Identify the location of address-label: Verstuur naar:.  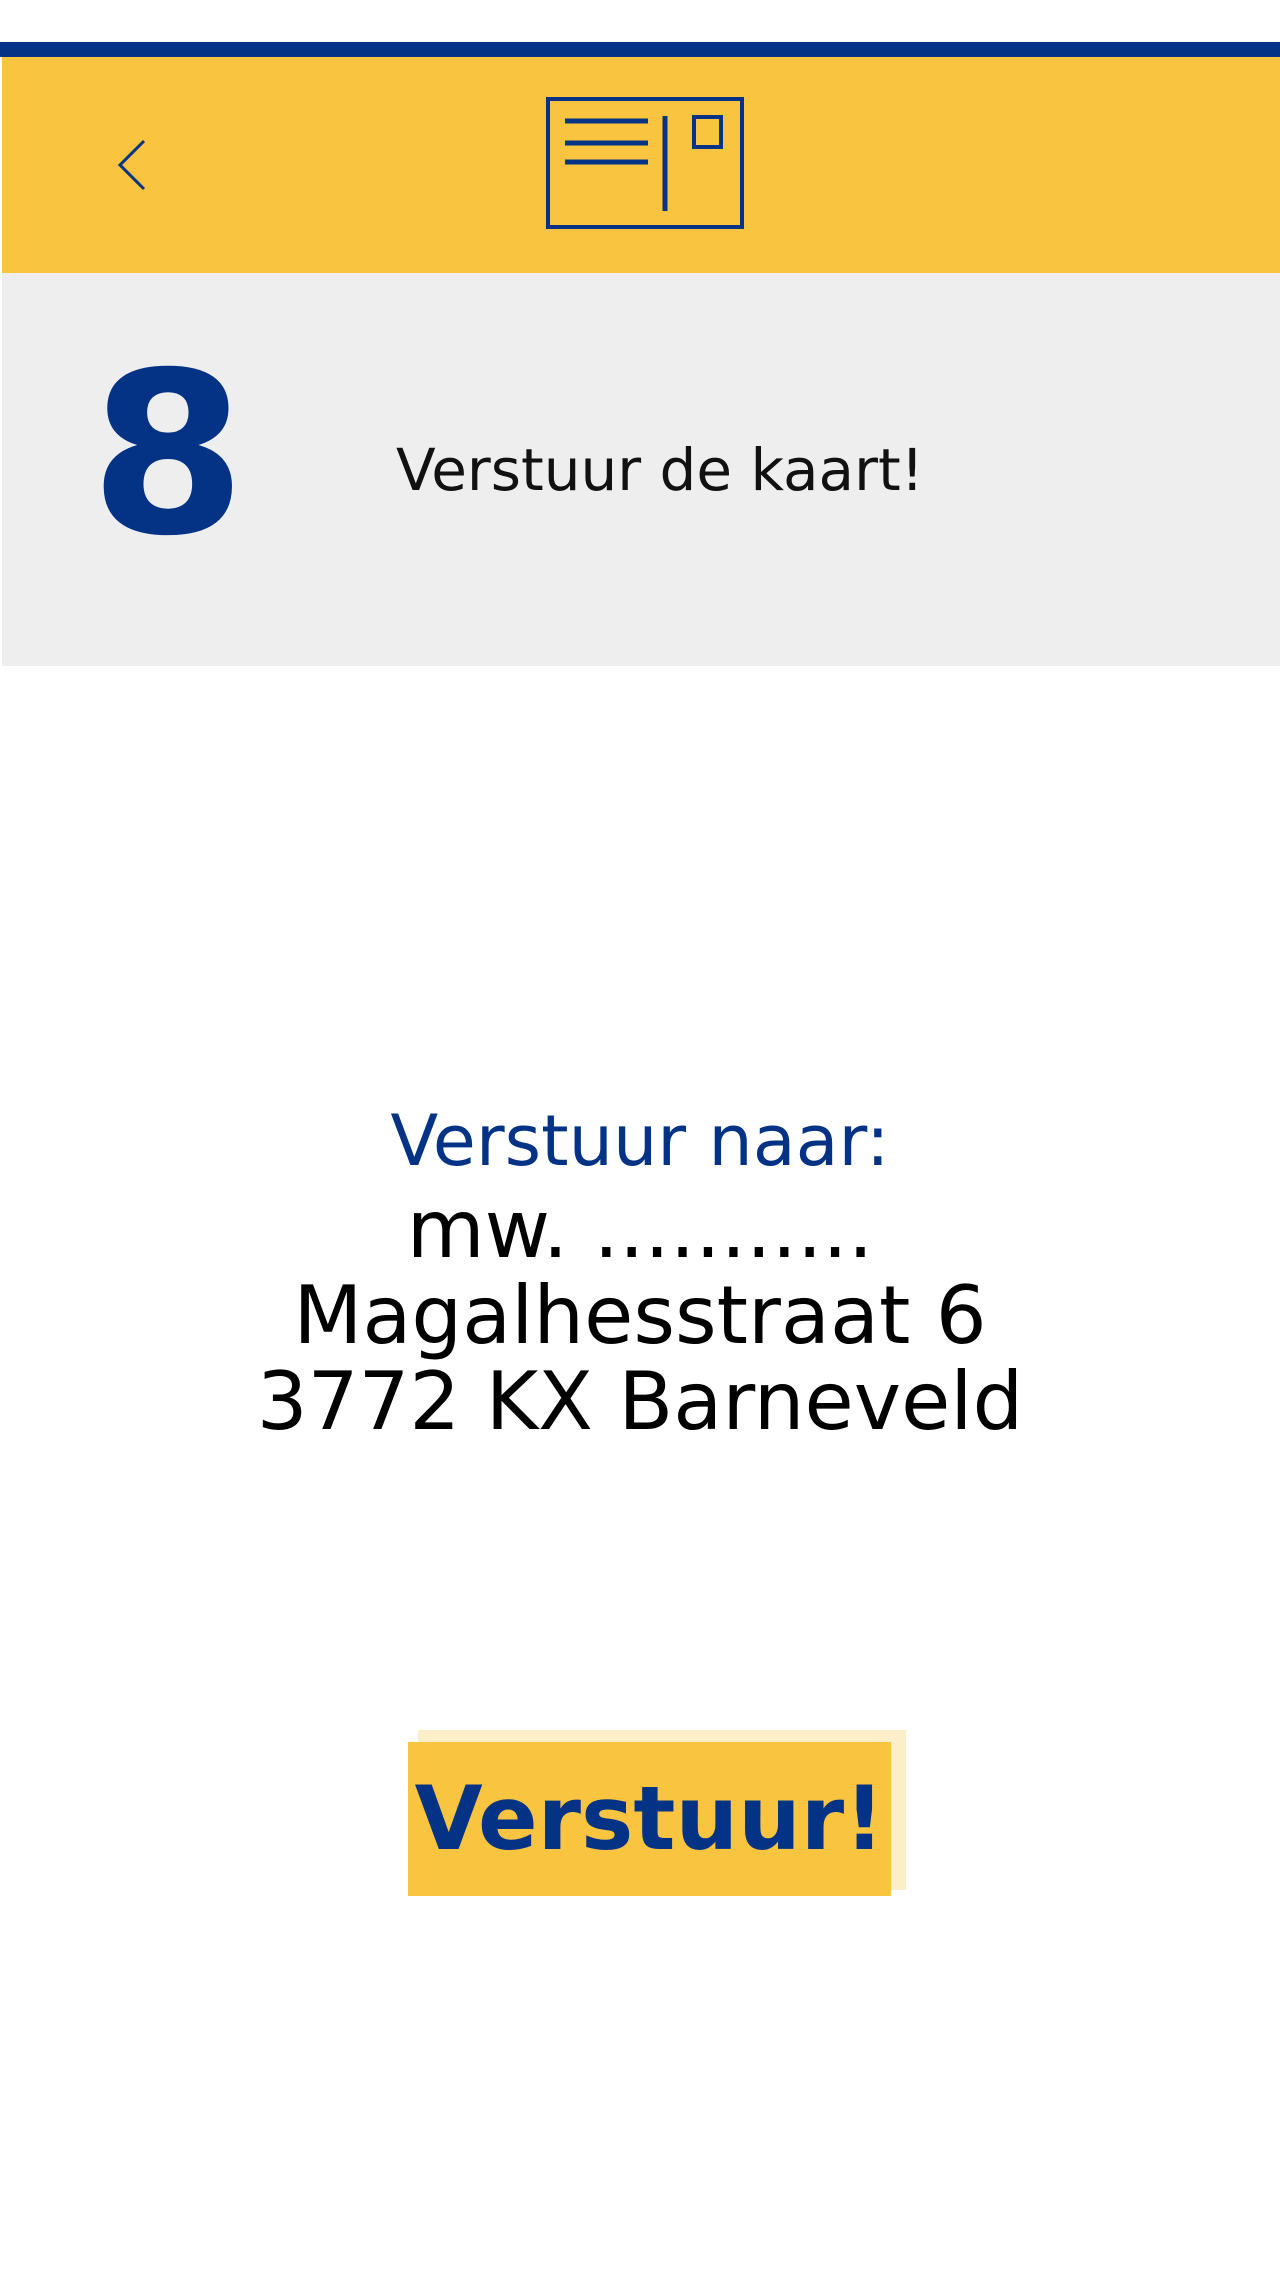
(640, 1141).